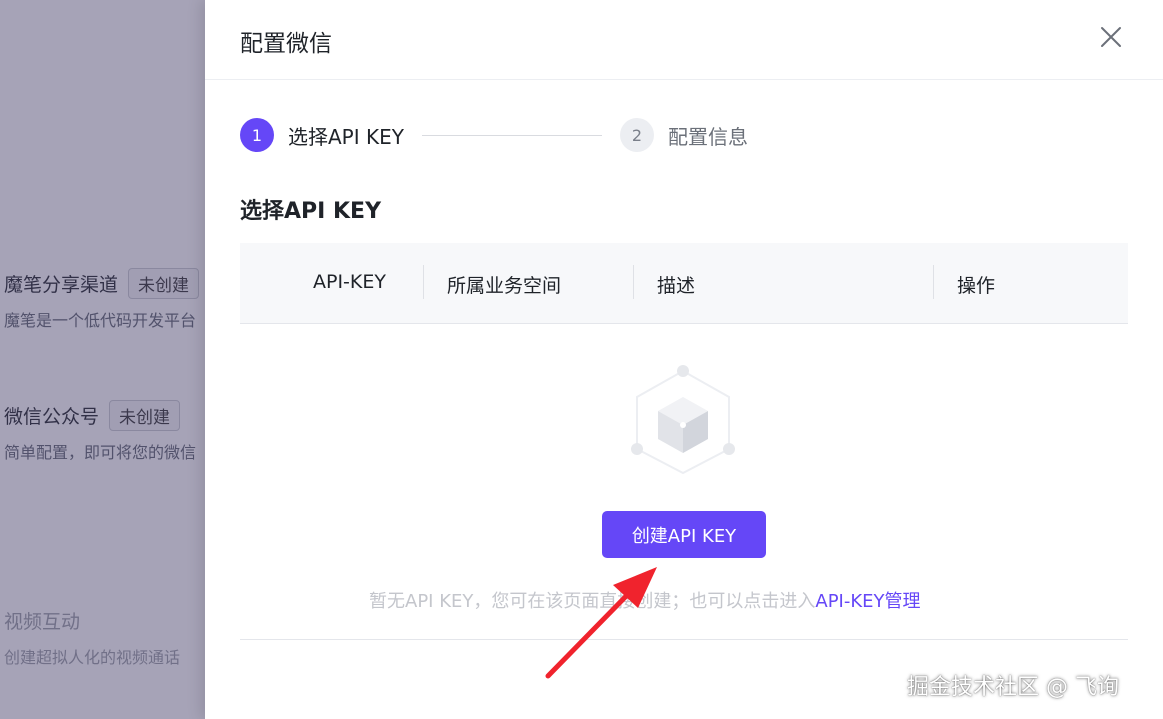  I want to click on drawer-header: 配置微信, so click(684, 40).